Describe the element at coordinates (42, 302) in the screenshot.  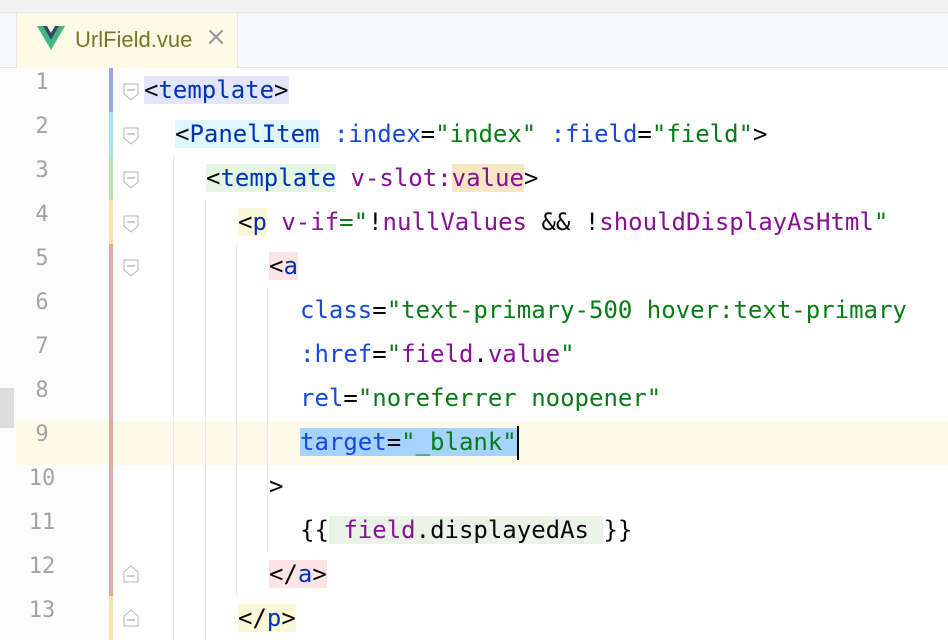
I see `line-number: 6` at that location.